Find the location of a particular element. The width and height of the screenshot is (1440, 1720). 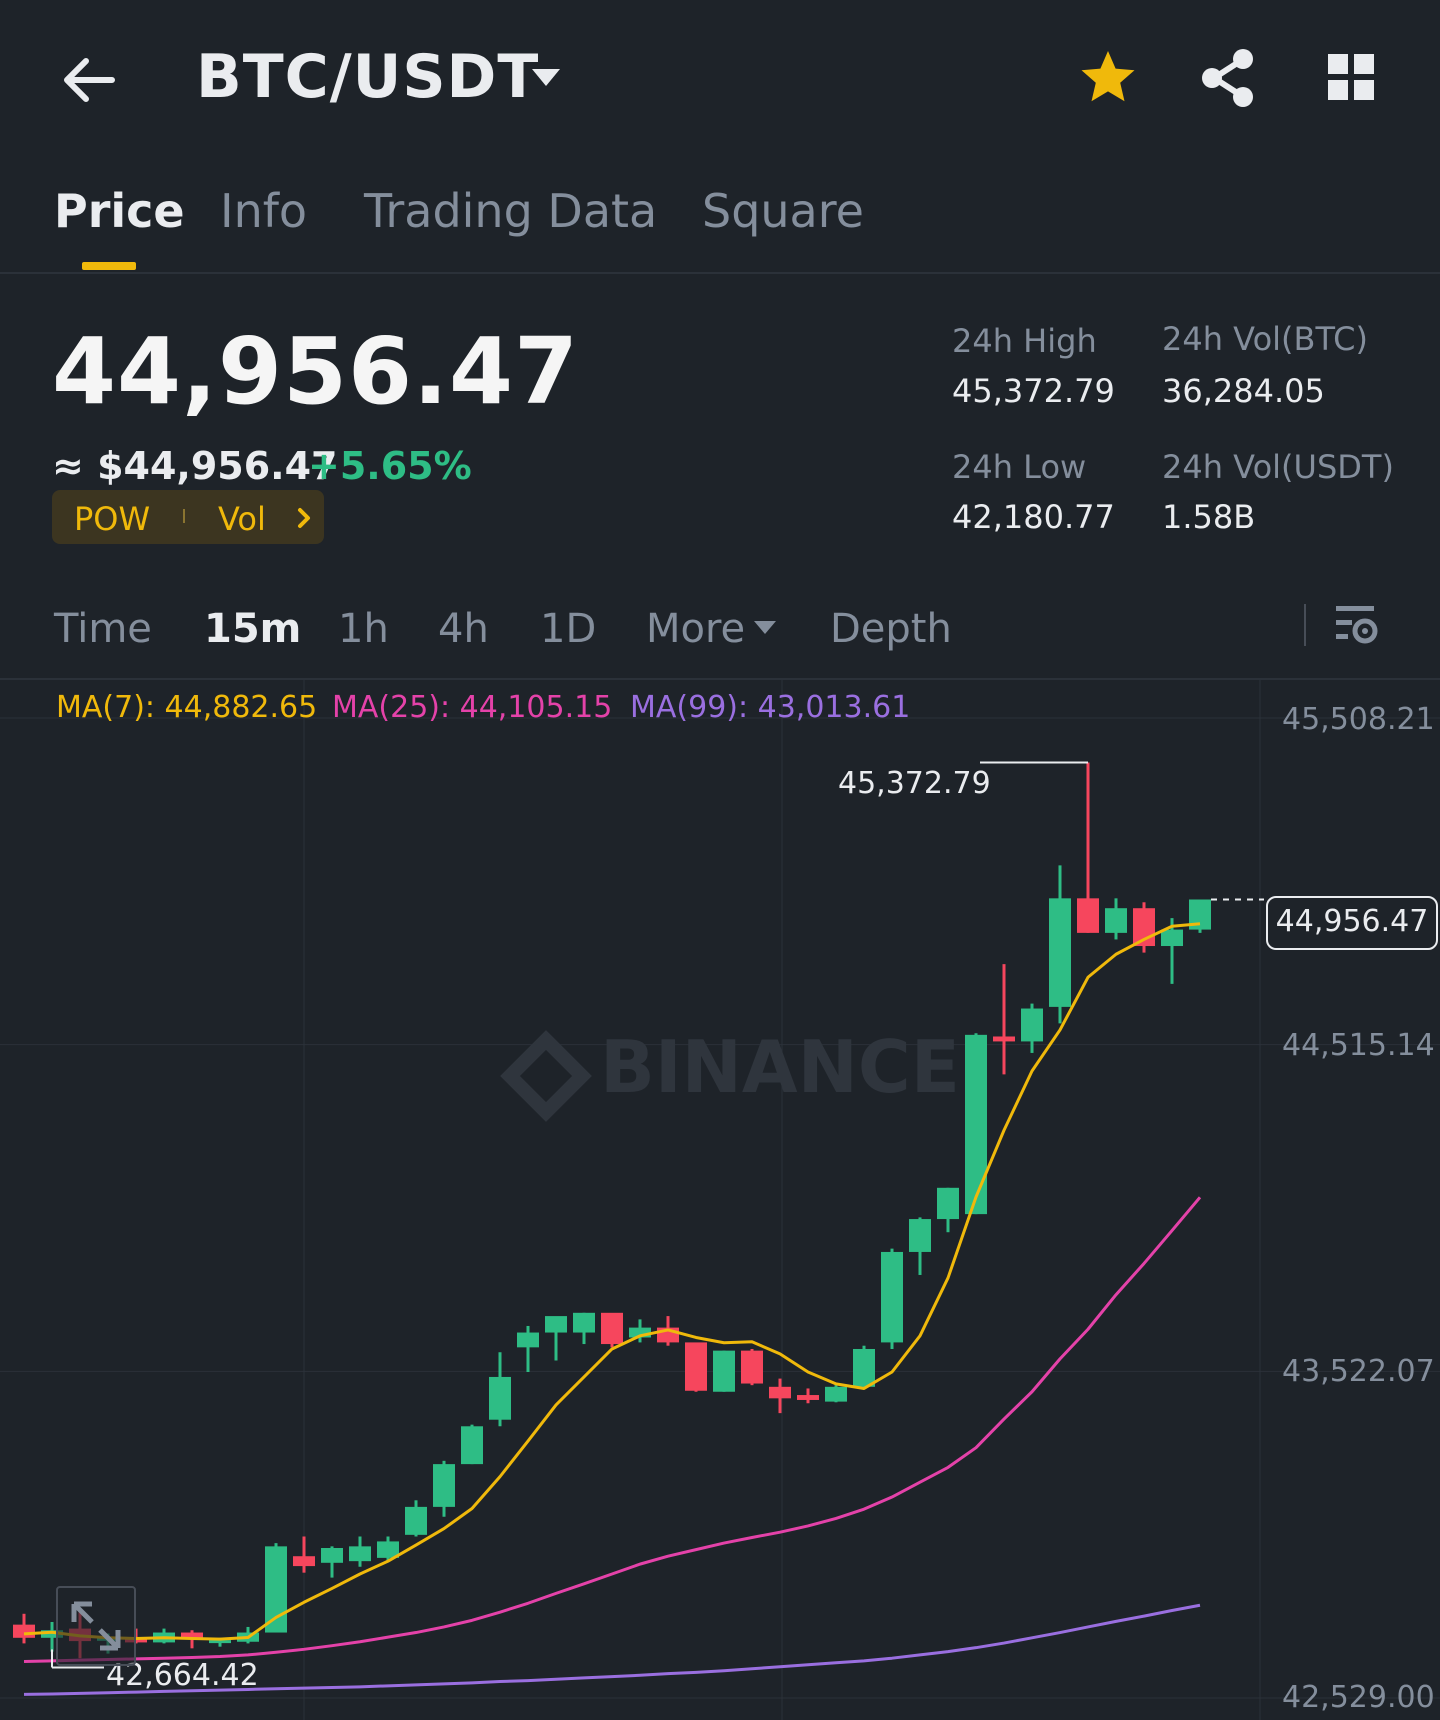

stat-24h-high-label: 24h High is located at coordinates (1024, 341).